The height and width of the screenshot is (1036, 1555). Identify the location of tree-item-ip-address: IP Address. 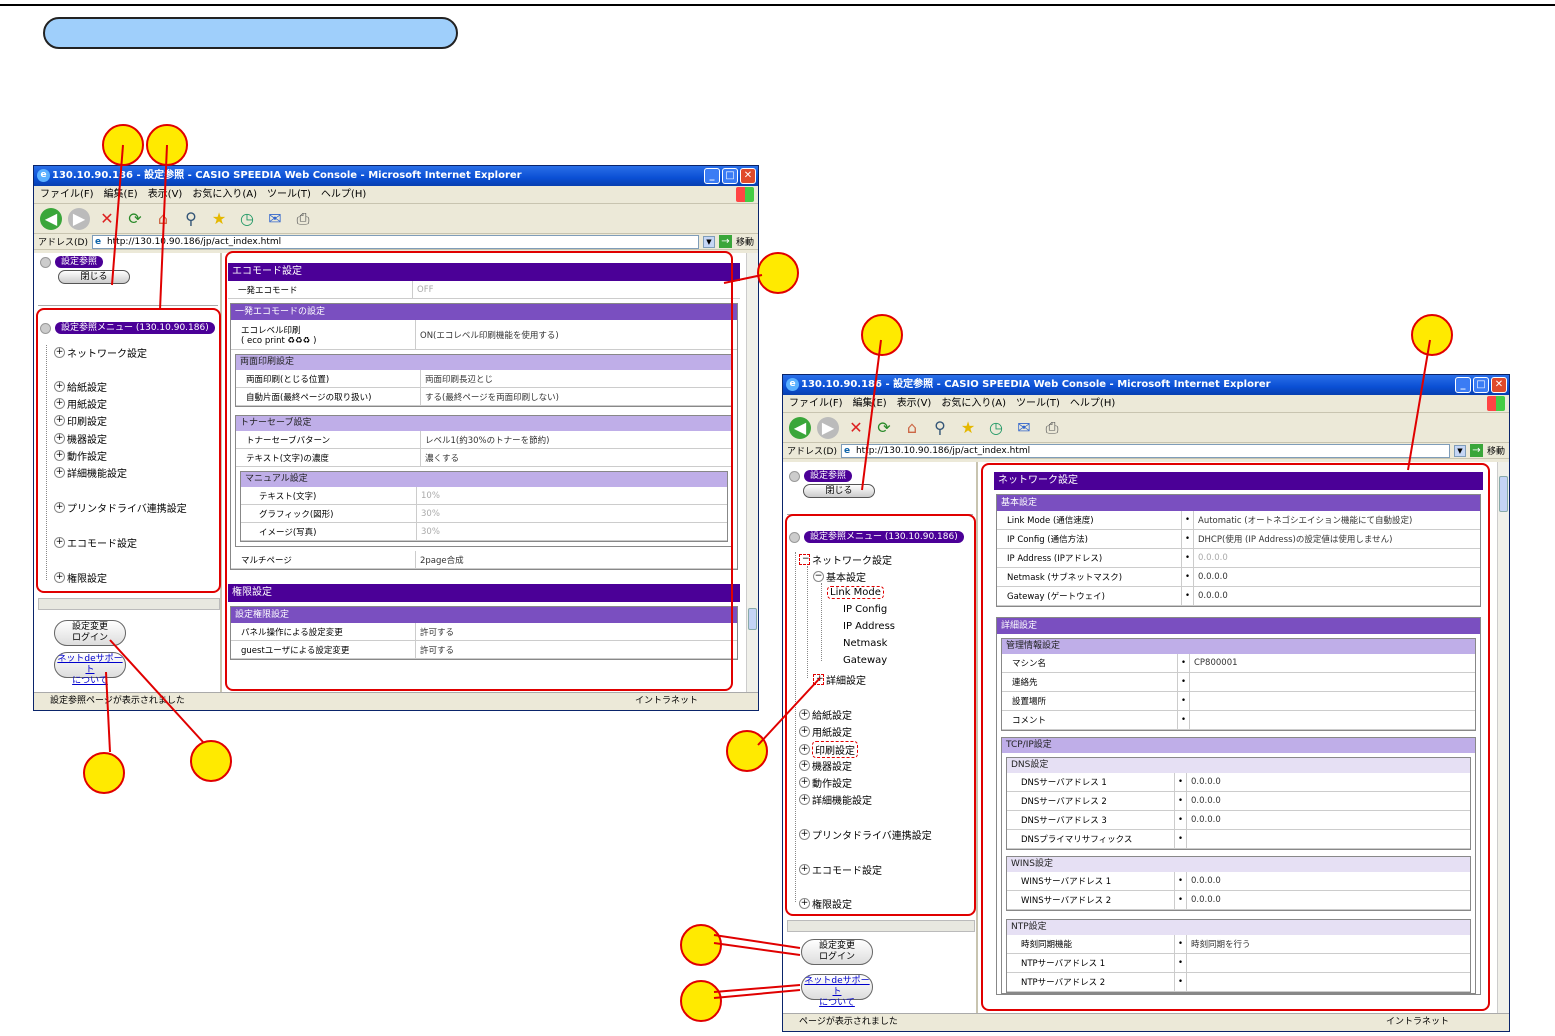
(869, 626).